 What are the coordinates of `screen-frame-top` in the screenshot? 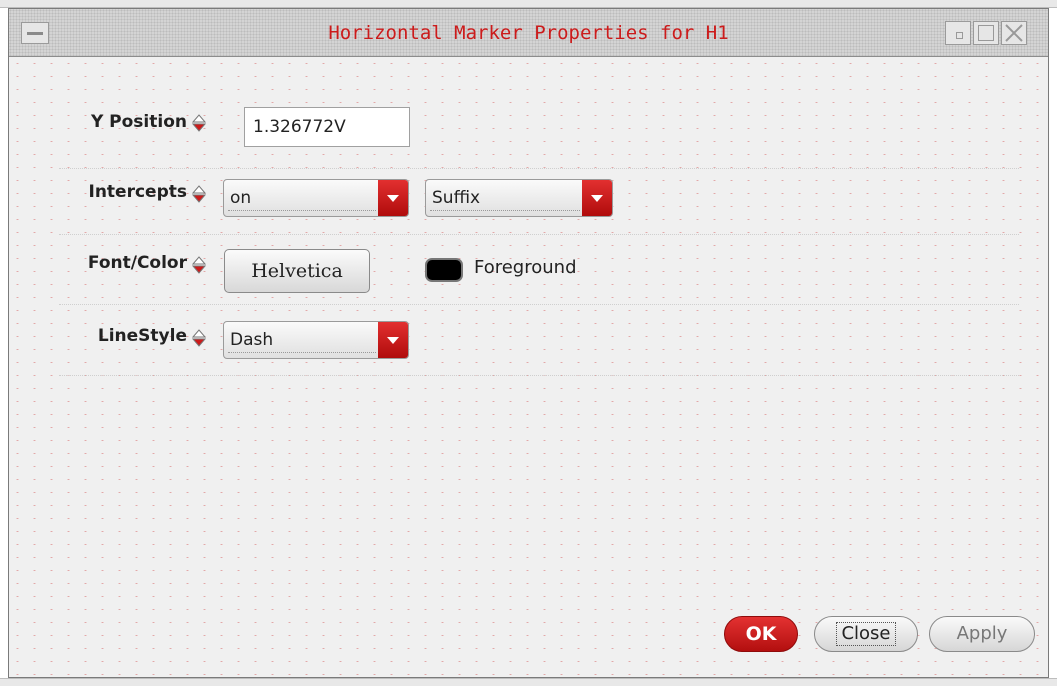 It's located at (528, 4).